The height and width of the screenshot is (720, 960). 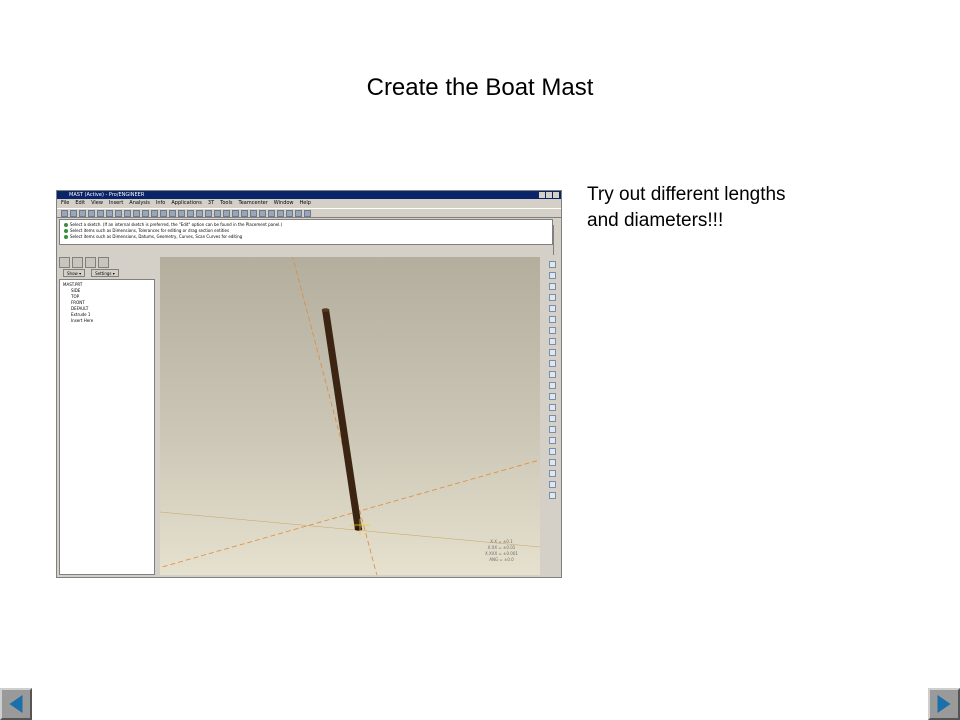 I want to click on mast-top-cap, so click(x=325, y=310).